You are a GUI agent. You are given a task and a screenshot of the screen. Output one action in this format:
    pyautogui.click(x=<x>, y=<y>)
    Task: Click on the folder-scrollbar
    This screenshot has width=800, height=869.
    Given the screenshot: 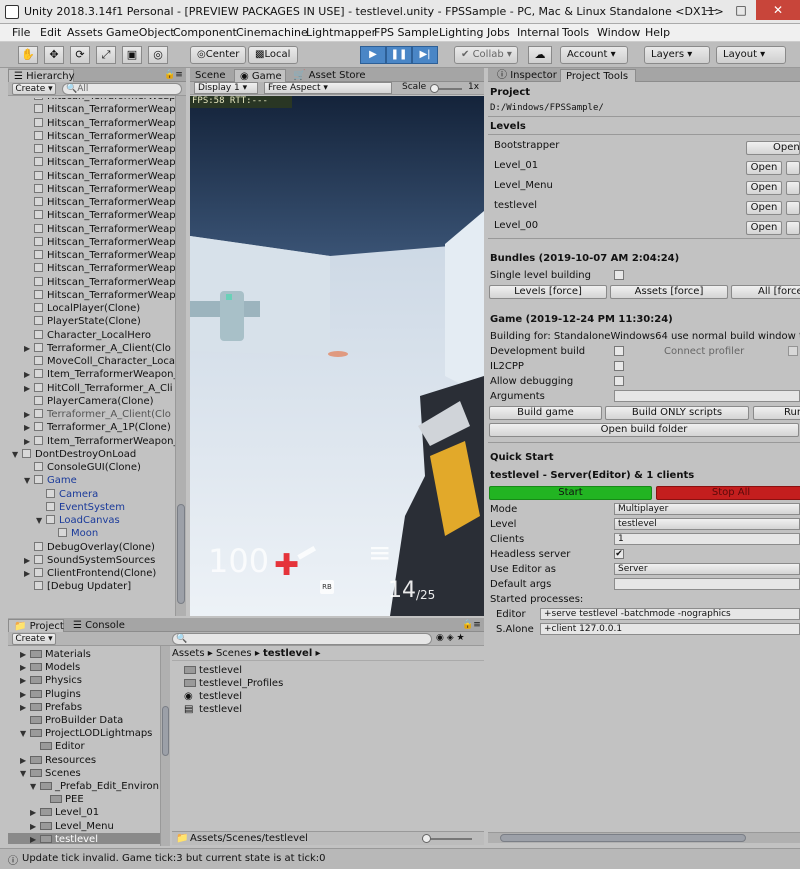 What is the action you would take?
    pyautogui.click(x=165, y=746)
    